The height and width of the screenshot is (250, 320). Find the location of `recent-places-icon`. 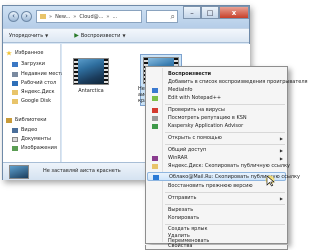

recent-places-icon is located at coordinates (15, 74).